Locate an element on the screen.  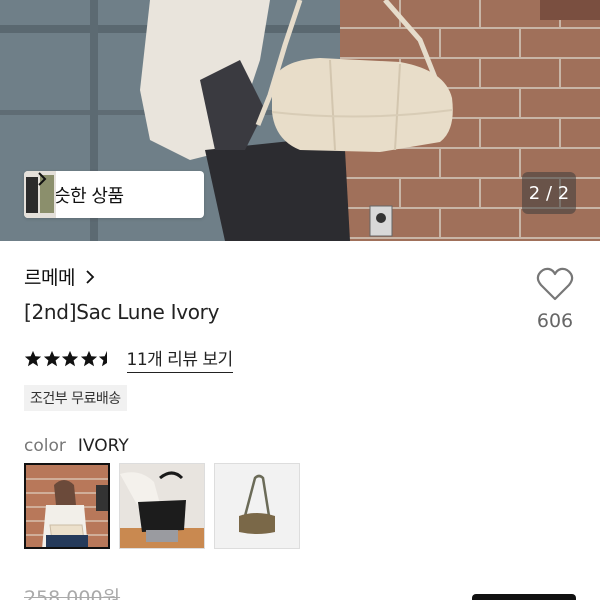
color-swatches is located at coordinates (166, 506).